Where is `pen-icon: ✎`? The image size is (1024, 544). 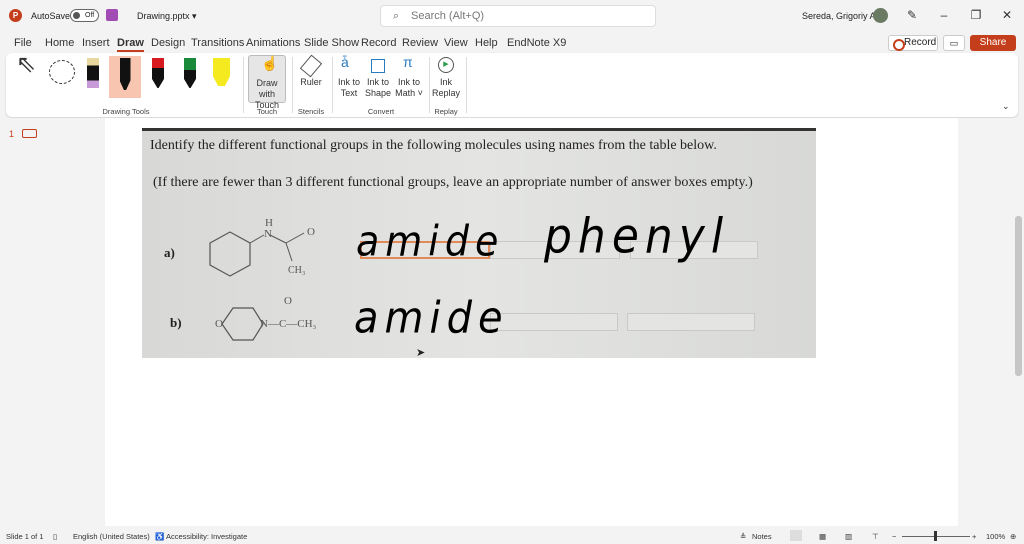 pen-icon: ✎ is located at coordinates (912, 15).